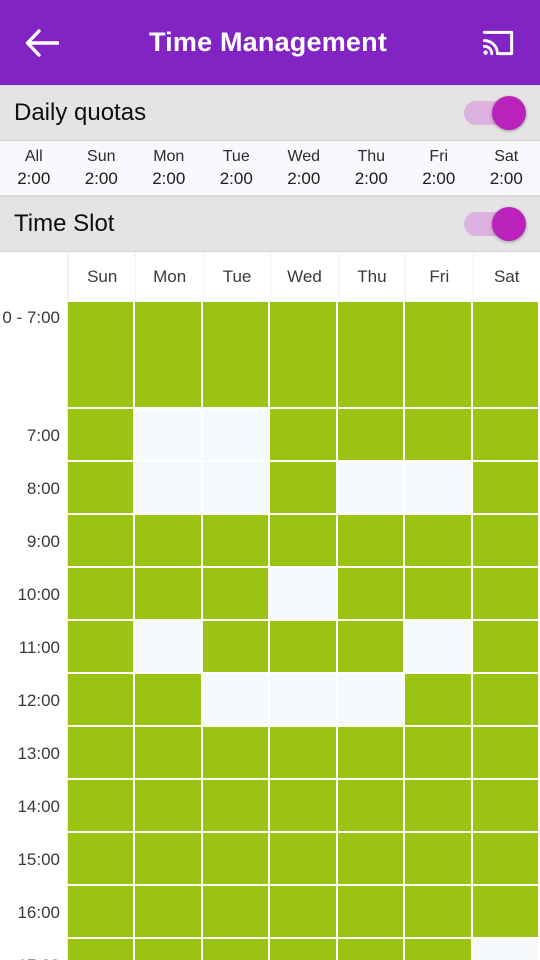 Image resolution: width=540 pixels, height=960 pixels. Describe the element at coordinates (237, 168) in the screenshot. I see `quota-cell-tue: Tue 2:00` at that location.